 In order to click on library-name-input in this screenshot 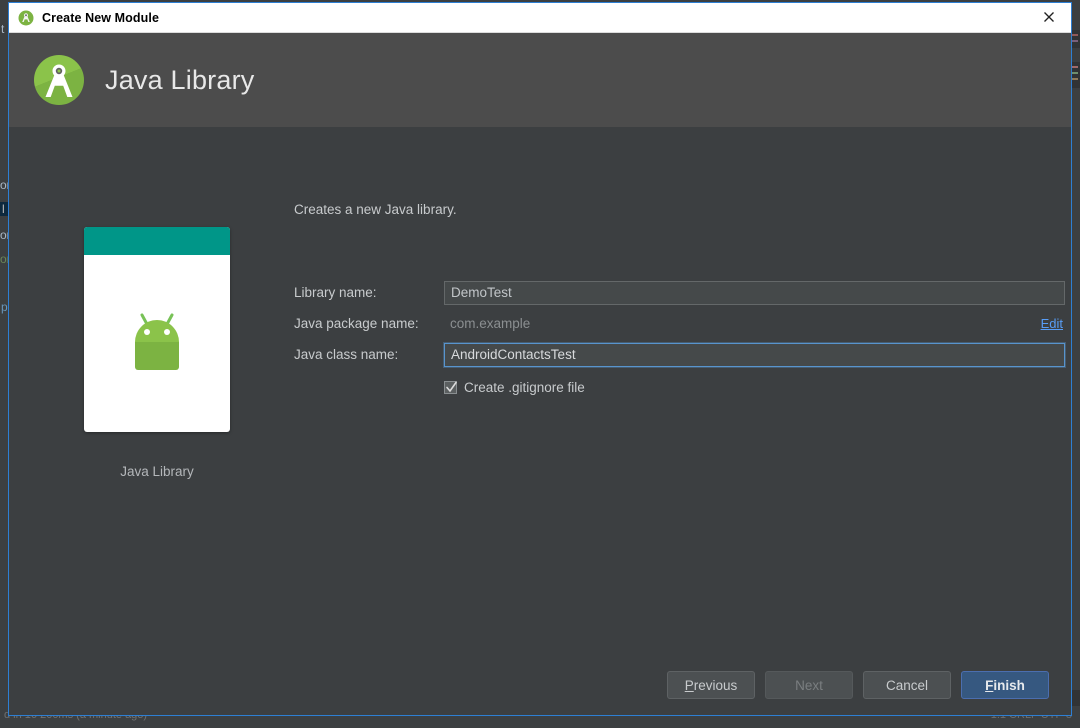, I will do `click(754, 292)`.